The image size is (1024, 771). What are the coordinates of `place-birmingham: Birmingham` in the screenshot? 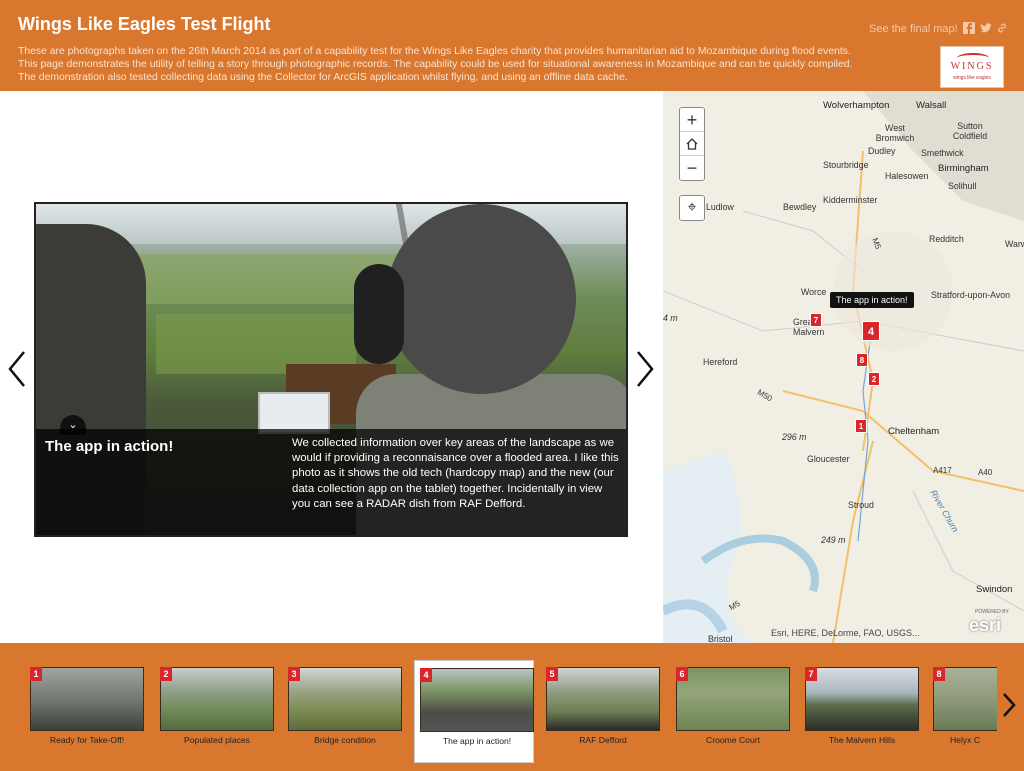 It's located at (963, 168).